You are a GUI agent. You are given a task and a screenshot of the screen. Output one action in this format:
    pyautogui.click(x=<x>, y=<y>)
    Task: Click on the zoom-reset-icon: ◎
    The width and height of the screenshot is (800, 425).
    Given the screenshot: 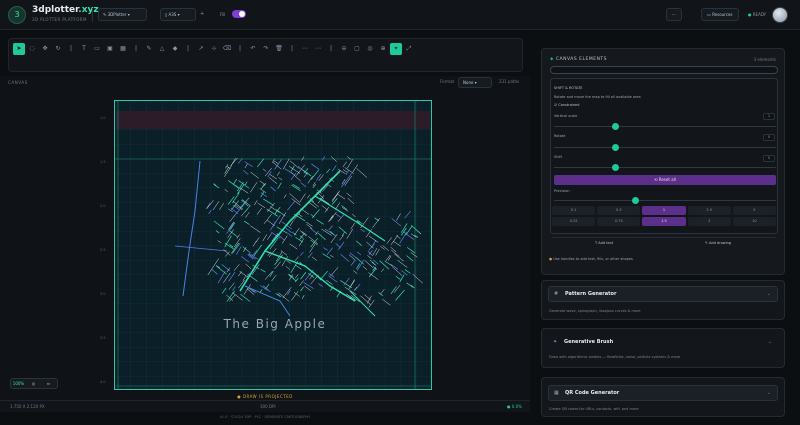 What is the action you would take?
    pyautogui.click(x=370, y=49)
    